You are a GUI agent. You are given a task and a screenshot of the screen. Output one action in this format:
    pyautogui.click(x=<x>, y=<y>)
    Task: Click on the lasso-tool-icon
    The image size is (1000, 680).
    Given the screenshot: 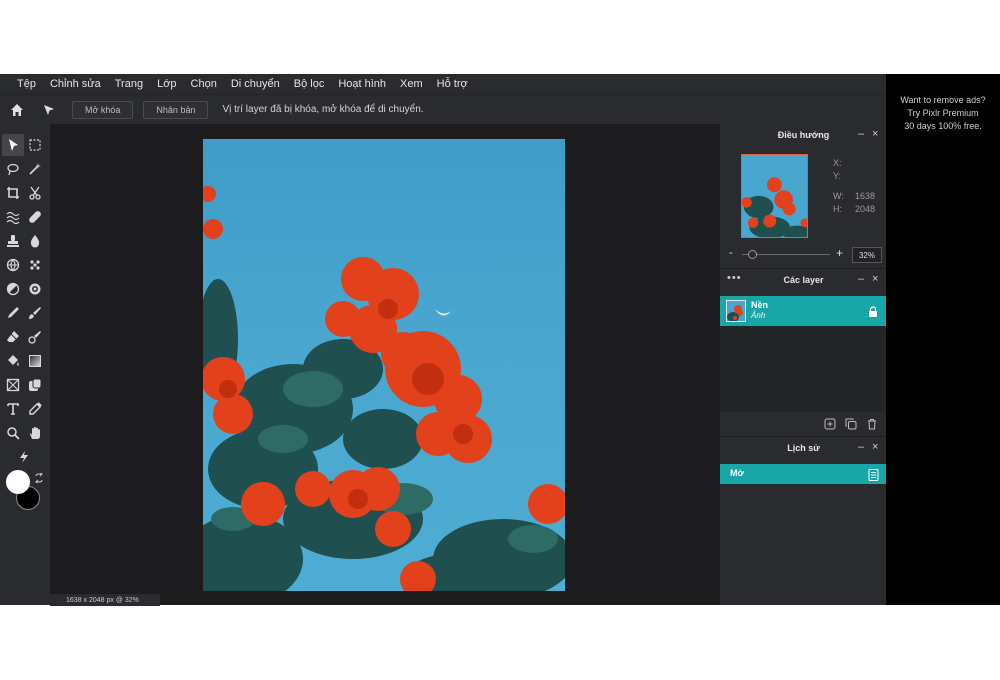 What is the action you would take?
    pyautogui.click(x=13, y=169)
    